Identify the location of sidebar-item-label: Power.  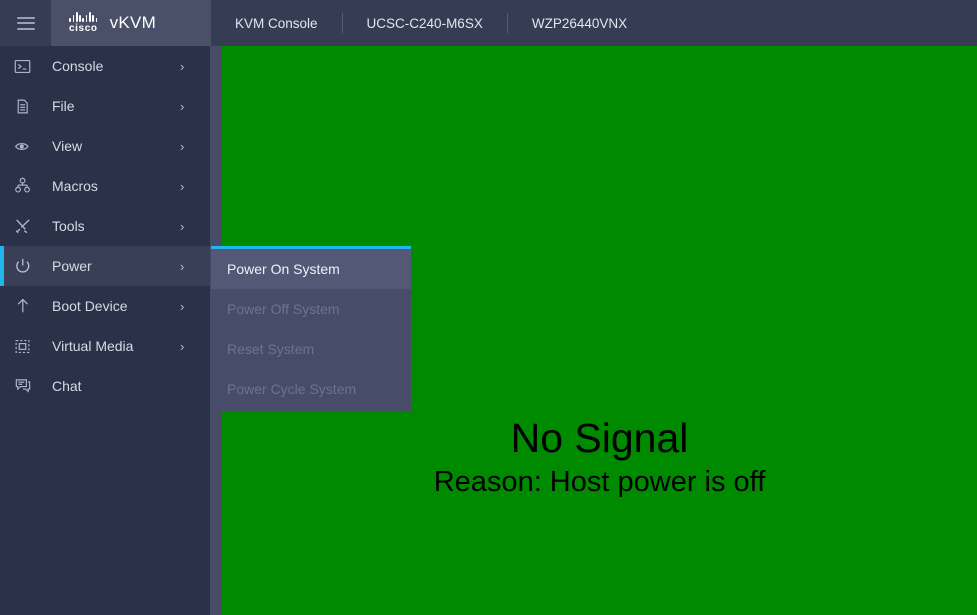
(72, 266).